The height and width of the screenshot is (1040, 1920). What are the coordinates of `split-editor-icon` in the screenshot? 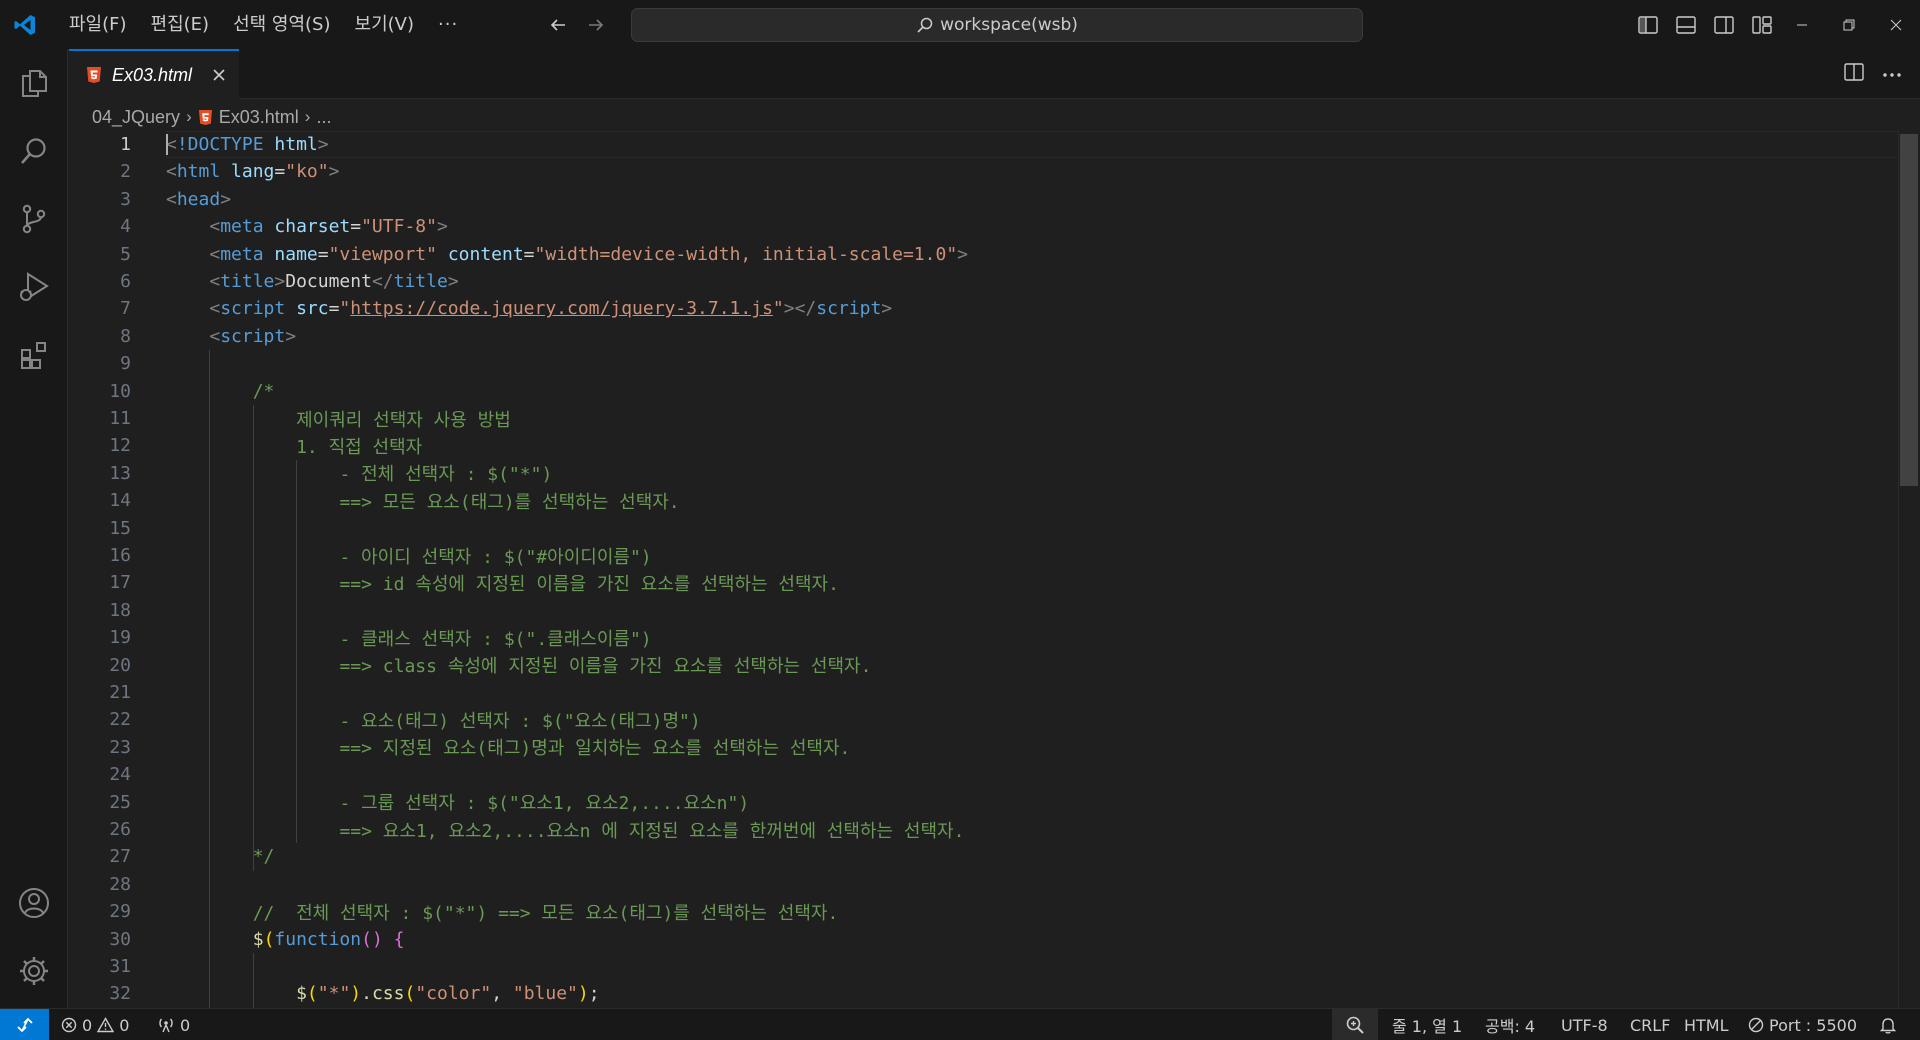 It's located at (1854, 74).